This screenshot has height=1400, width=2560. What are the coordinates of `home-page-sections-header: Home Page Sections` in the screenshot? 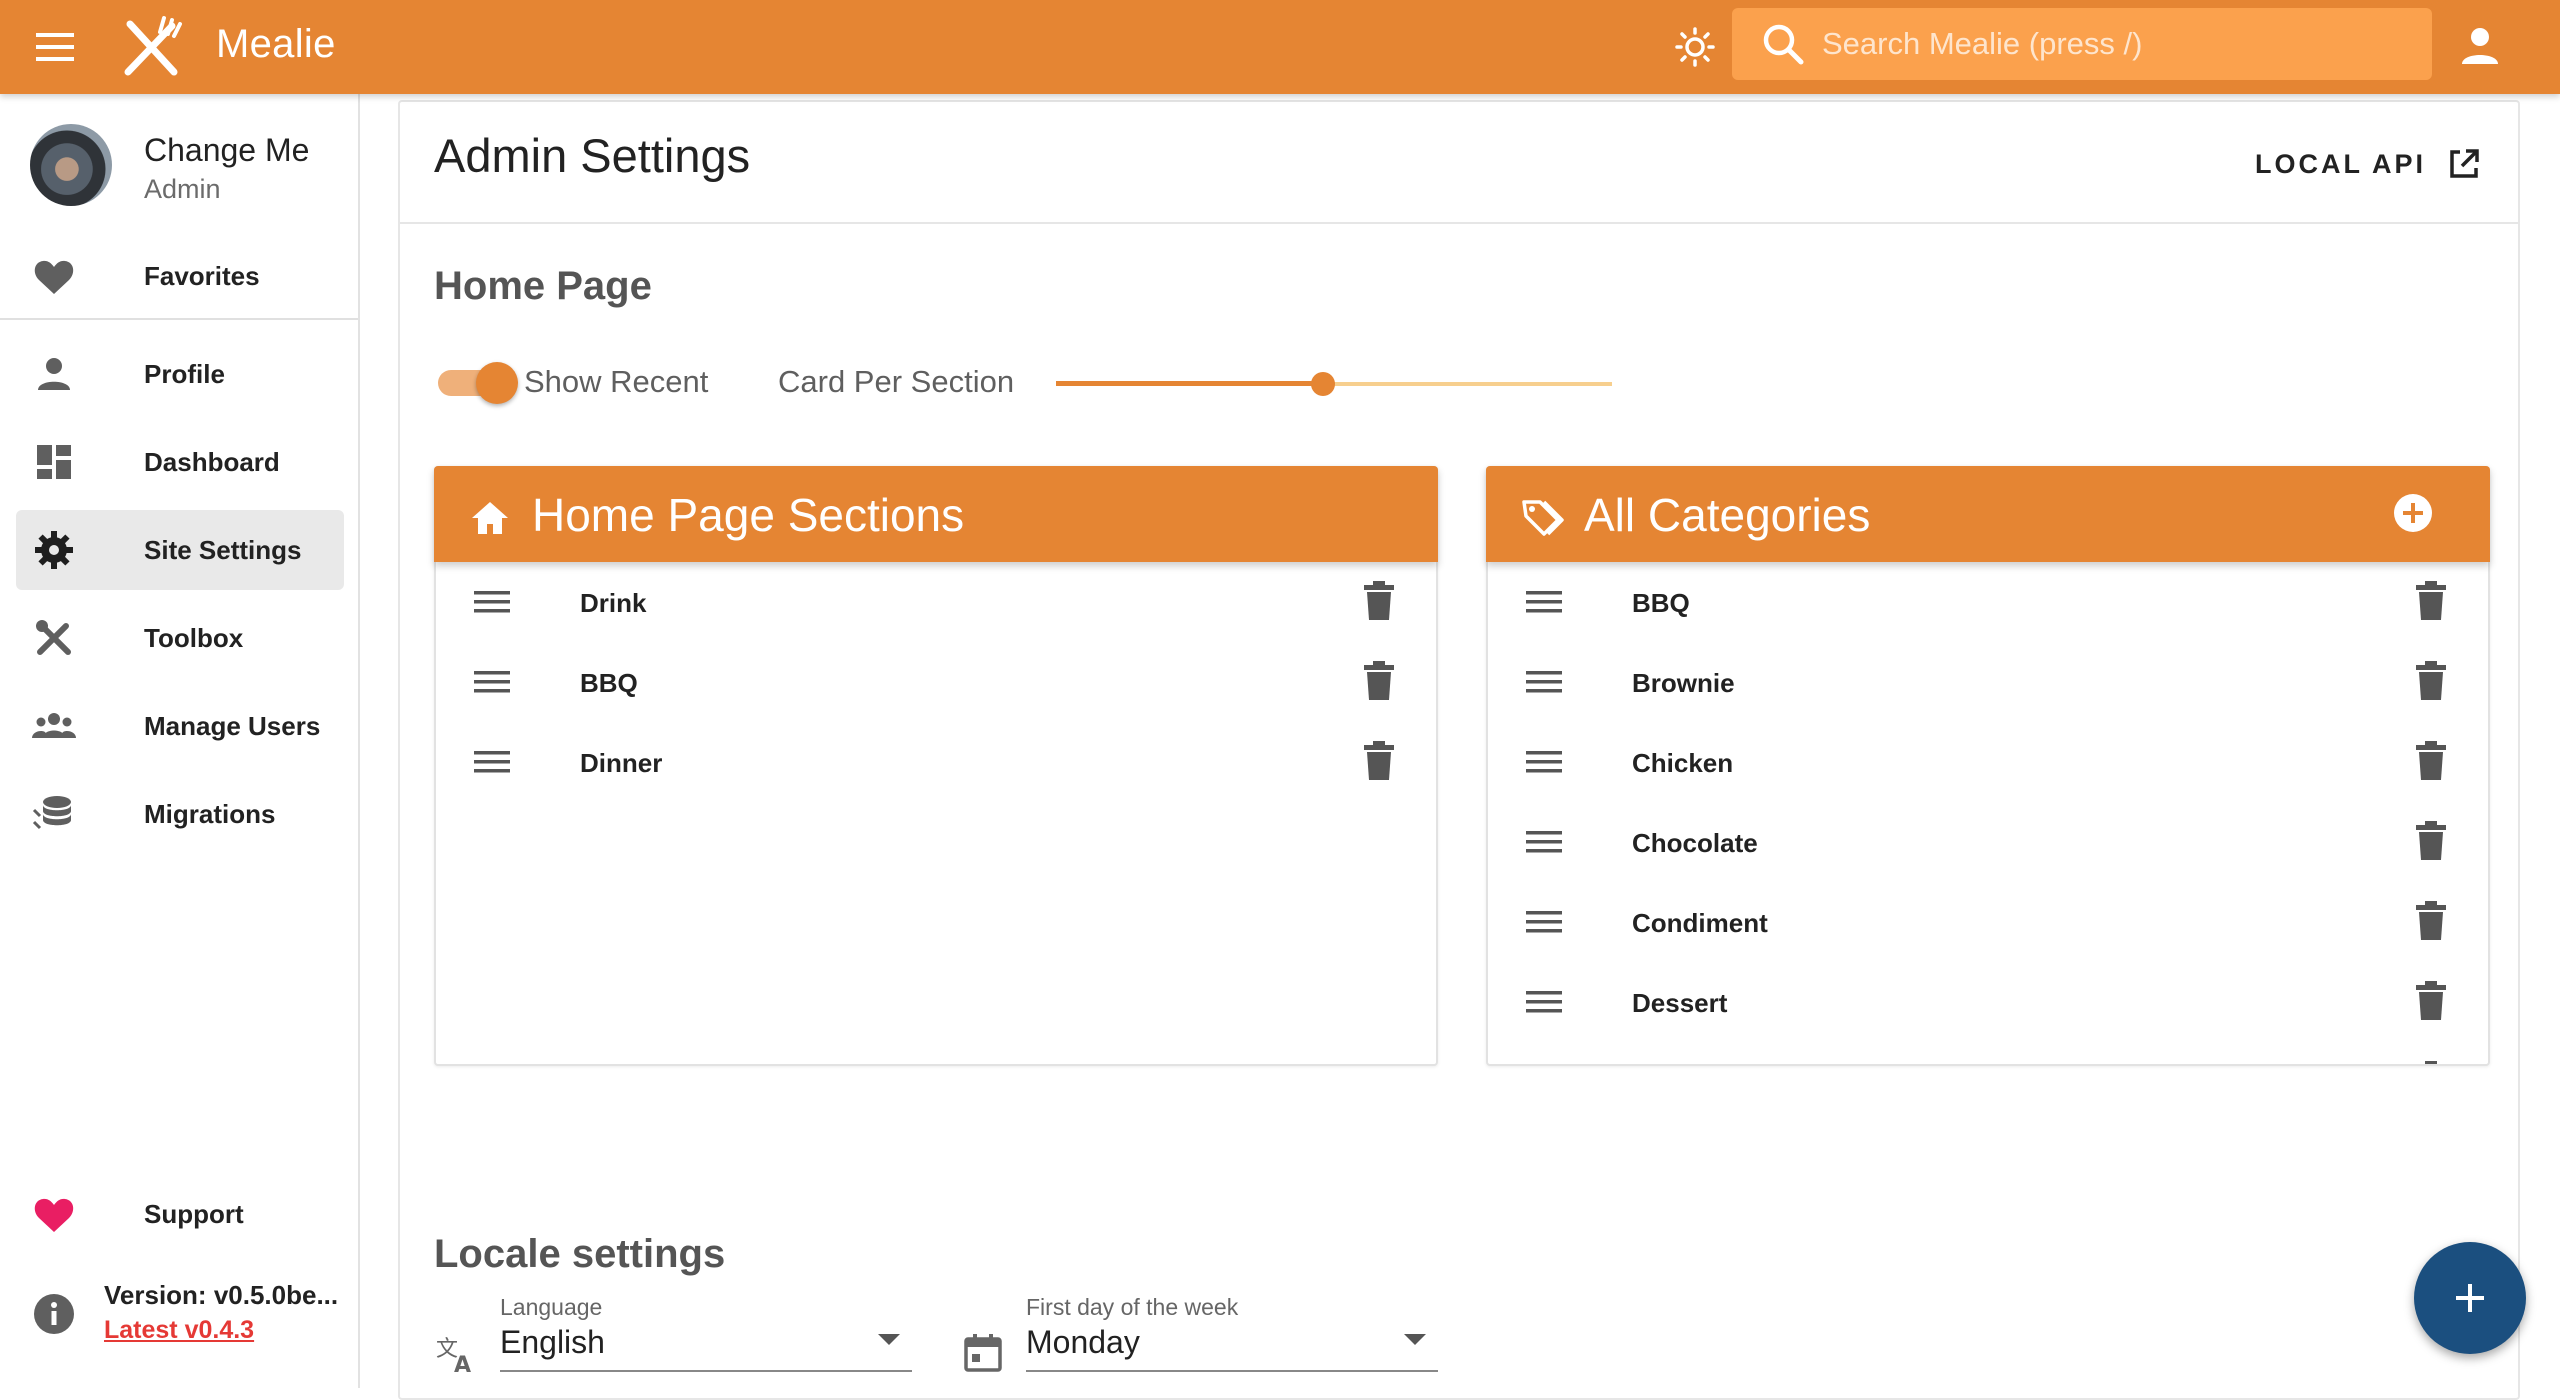 It's located at (936, 514).